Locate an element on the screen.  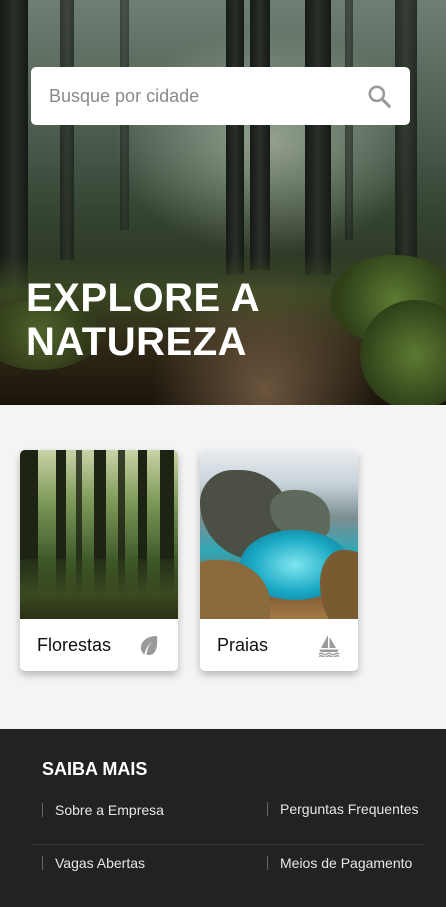
search-icon is located at coordinates (379, 96).